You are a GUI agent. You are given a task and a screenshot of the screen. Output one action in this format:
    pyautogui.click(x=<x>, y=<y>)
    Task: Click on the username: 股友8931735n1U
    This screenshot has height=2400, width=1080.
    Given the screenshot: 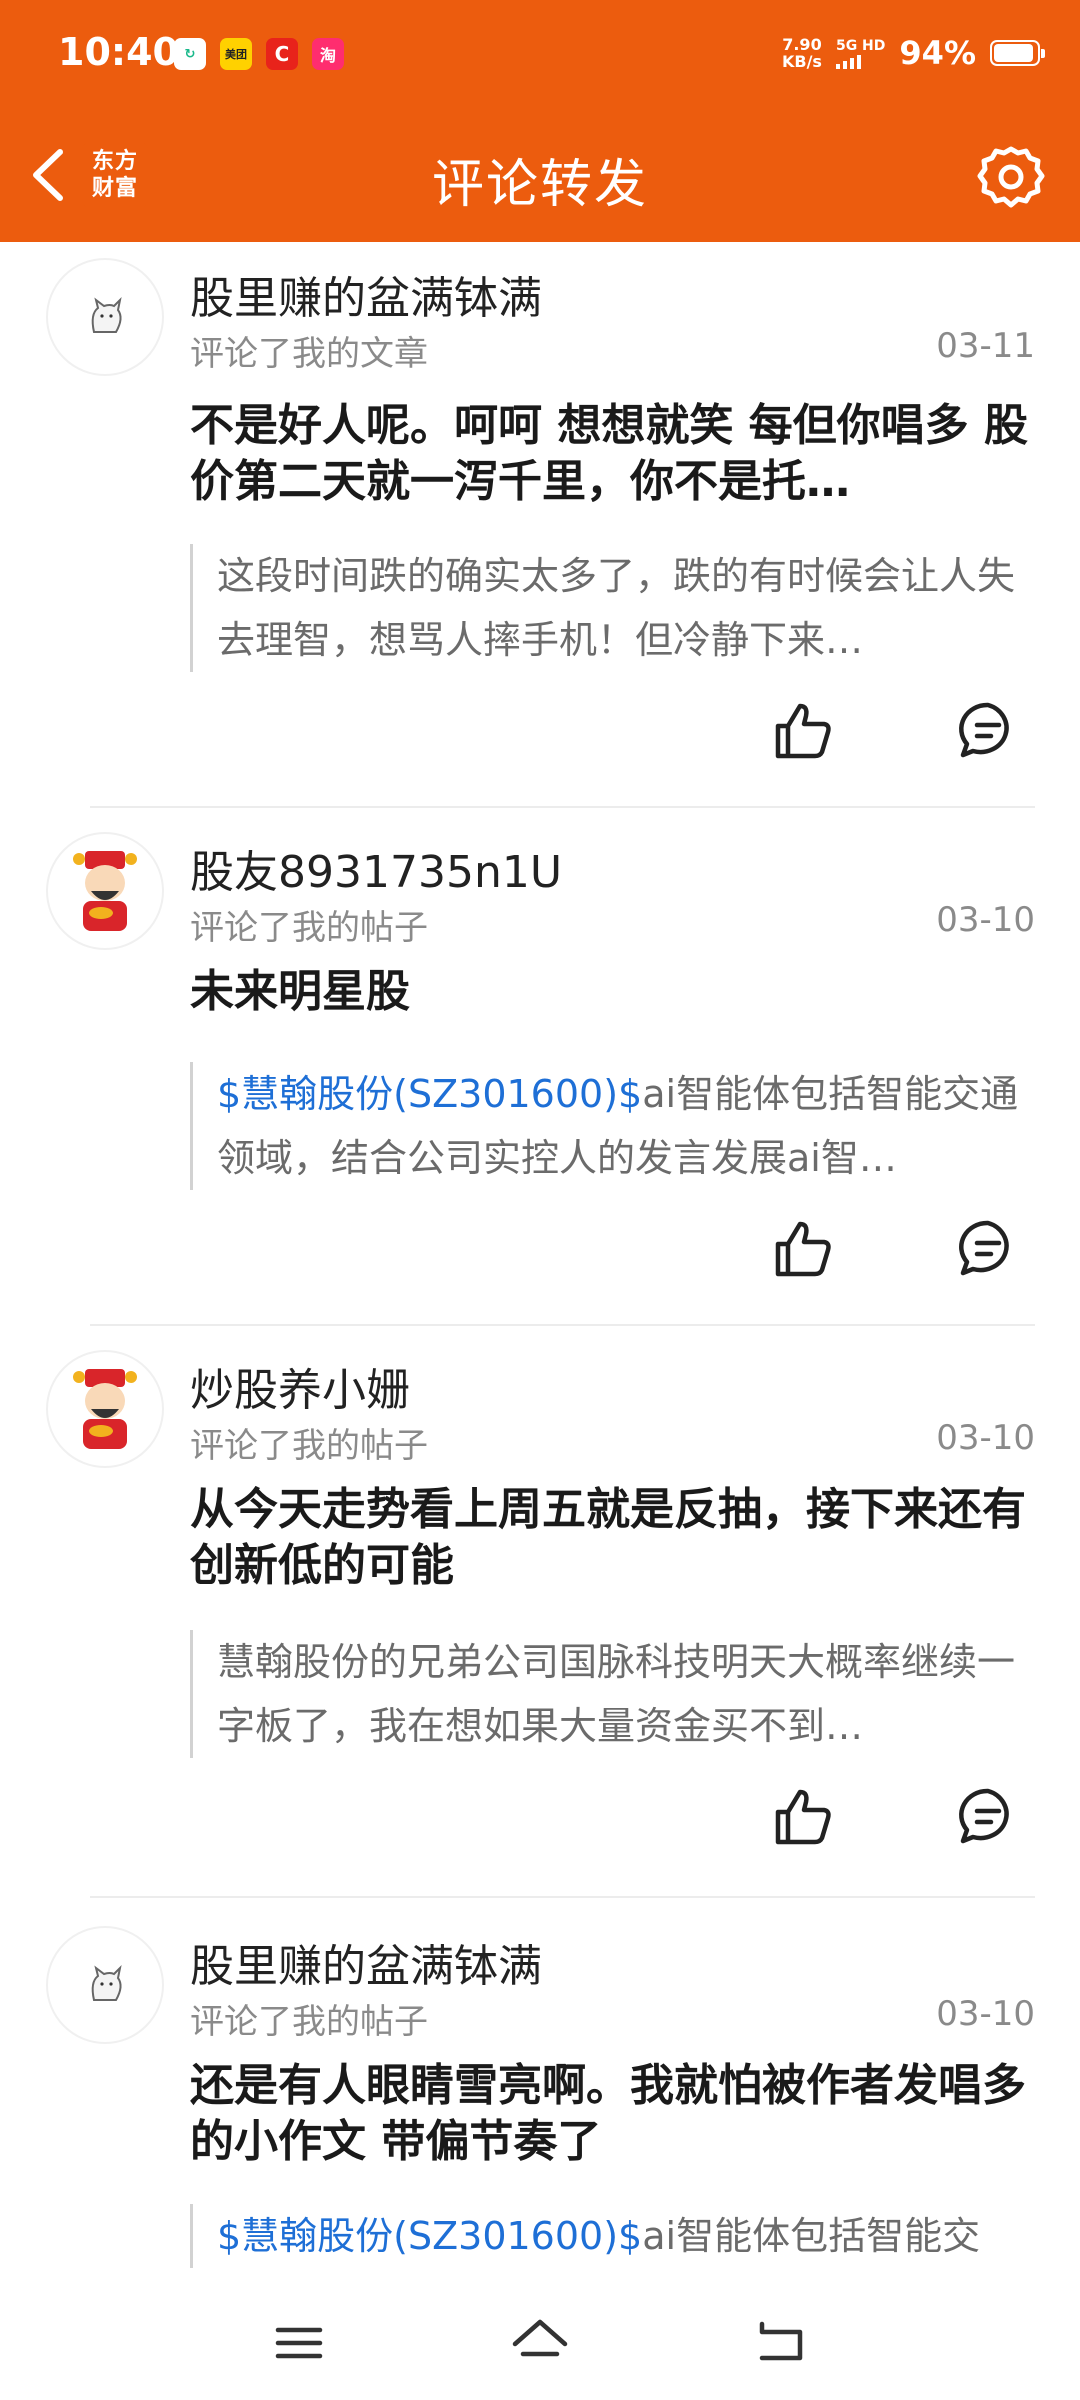 What is the action you would take?
    pyautogui.click(x=376, y=868)
    